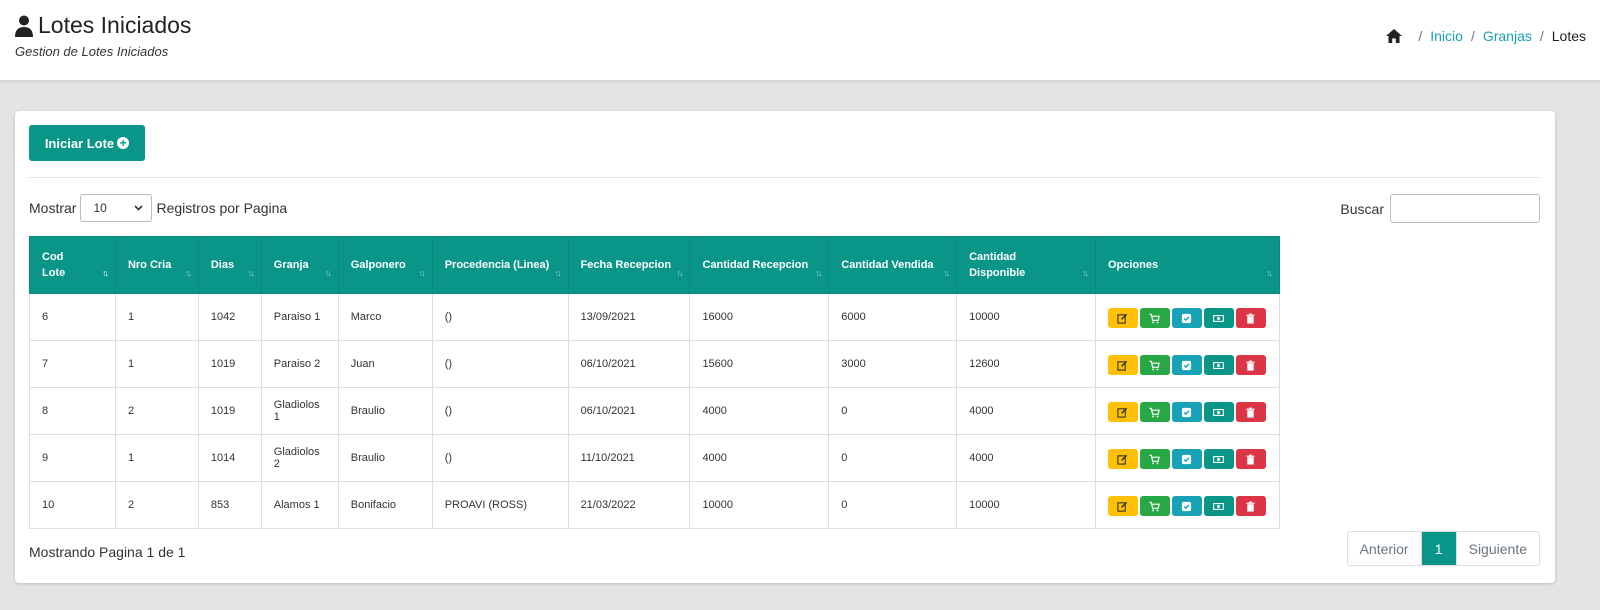 This screenshot has width=1600, height=610. I want to click on cell-cantidad-vendida: 3000, so click(893, 364).